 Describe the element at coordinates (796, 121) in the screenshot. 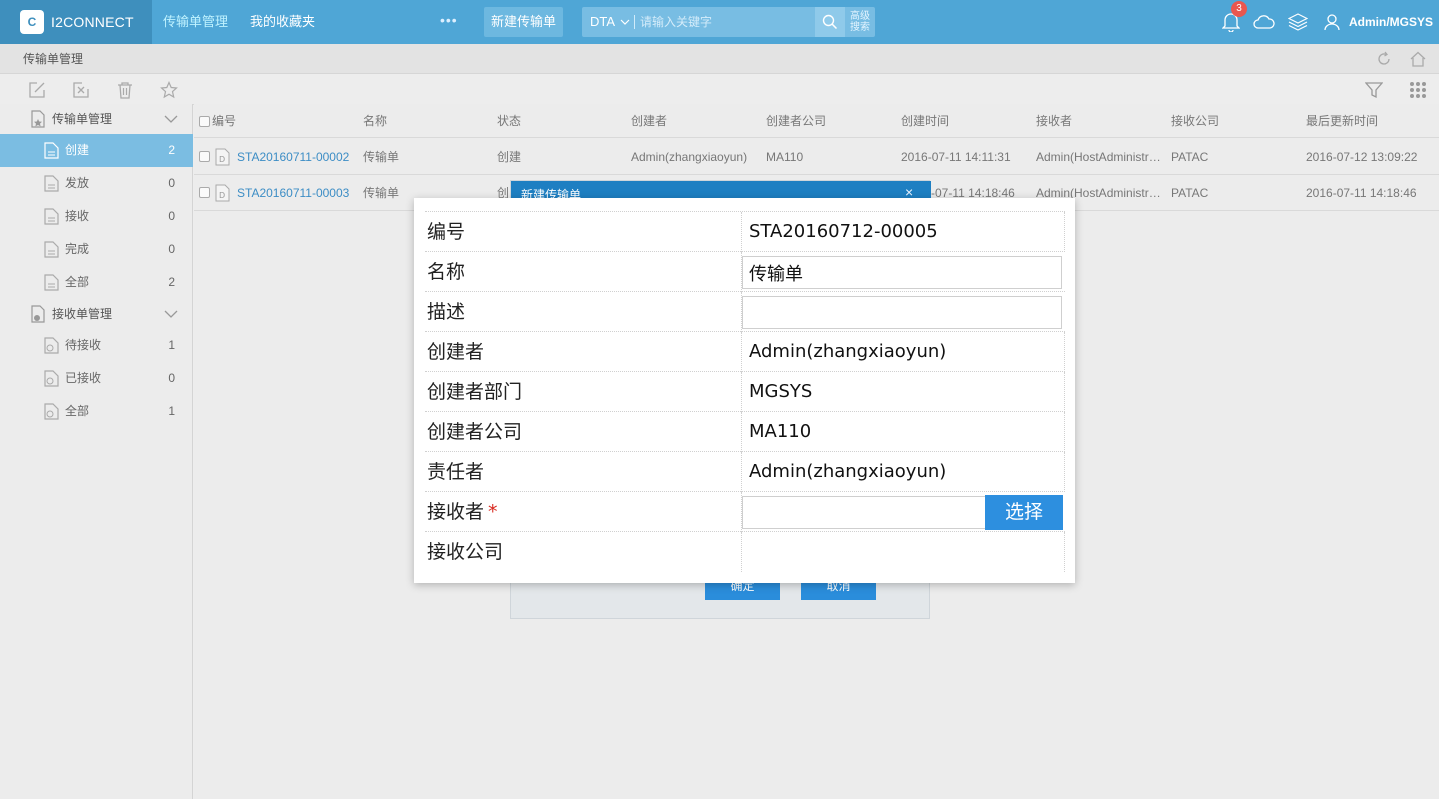

I see `column-header: 创建者公司` at that location.